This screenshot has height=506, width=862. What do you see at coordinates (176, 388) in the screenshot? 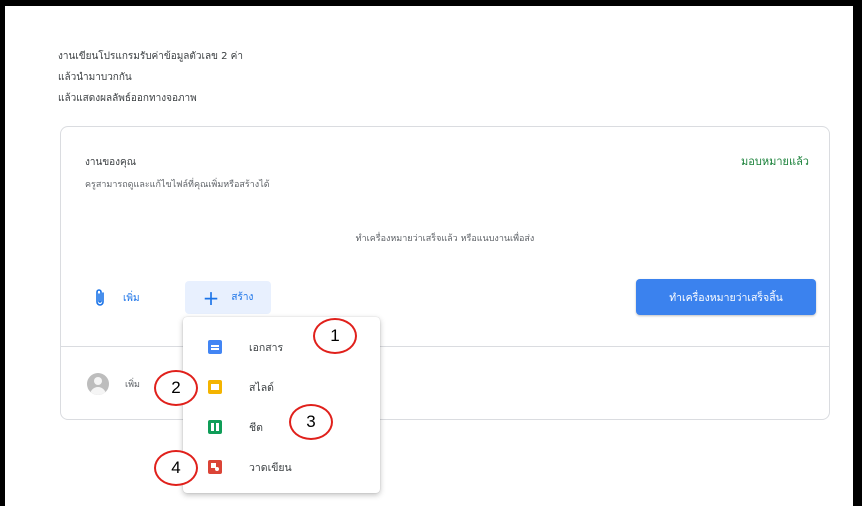
I see `callout-2: 2` at bounding box center [176, 388].